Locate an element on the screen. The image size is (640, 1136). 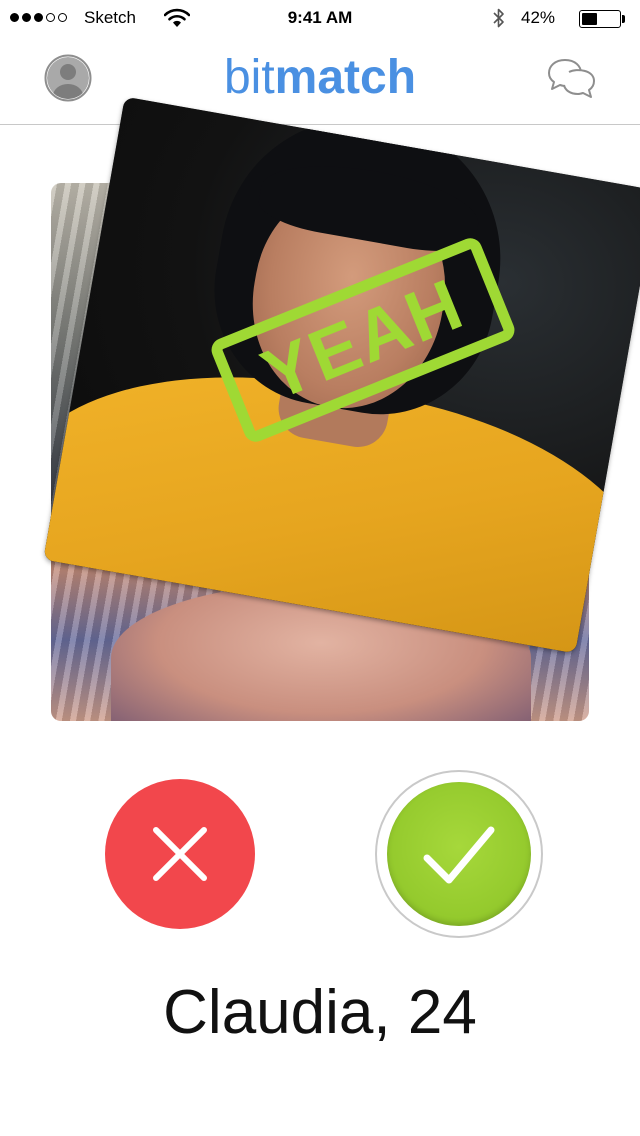
logo-text-match: match is located at coordinates (345, 77).